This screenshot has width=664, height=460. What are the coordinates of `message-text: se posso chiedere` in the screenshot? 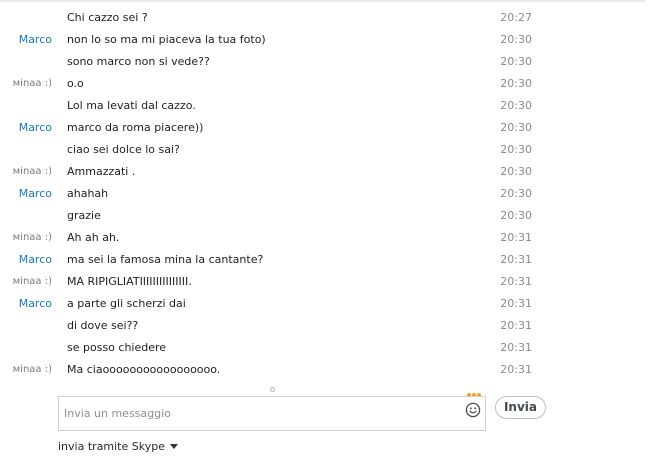 It's located at (117, 347).